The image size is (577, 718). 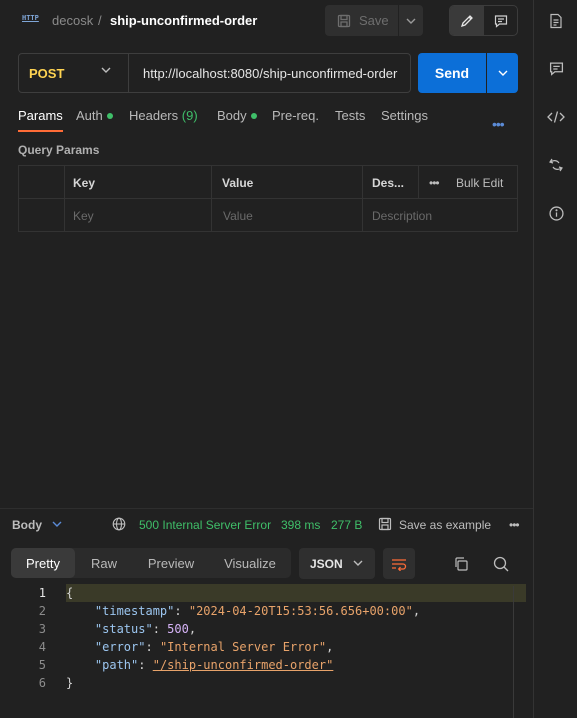 I want to click on line-number: 4, so click(x=42, y=647).